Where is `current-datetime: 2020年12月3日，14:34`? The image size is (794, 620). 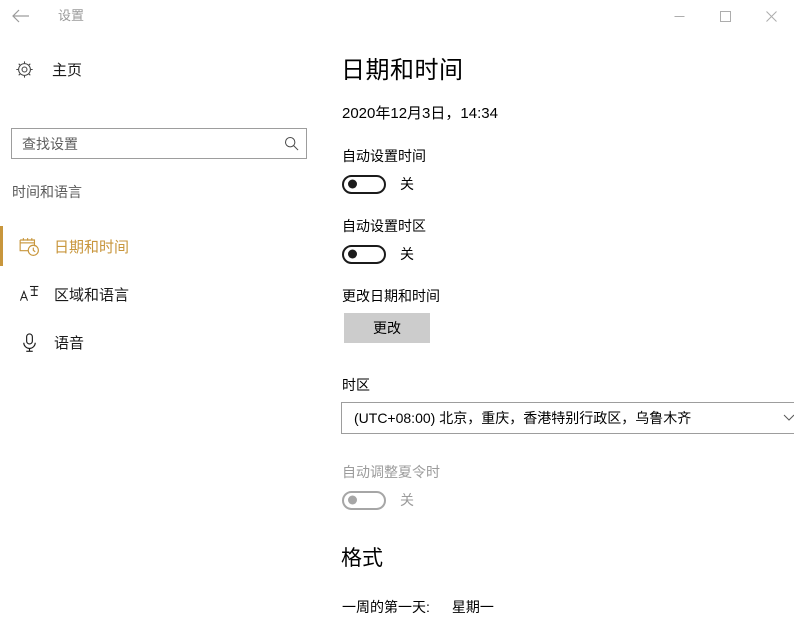
current-datetime: 2020年12月3日，14:34 is located at coordinates (420, 113).